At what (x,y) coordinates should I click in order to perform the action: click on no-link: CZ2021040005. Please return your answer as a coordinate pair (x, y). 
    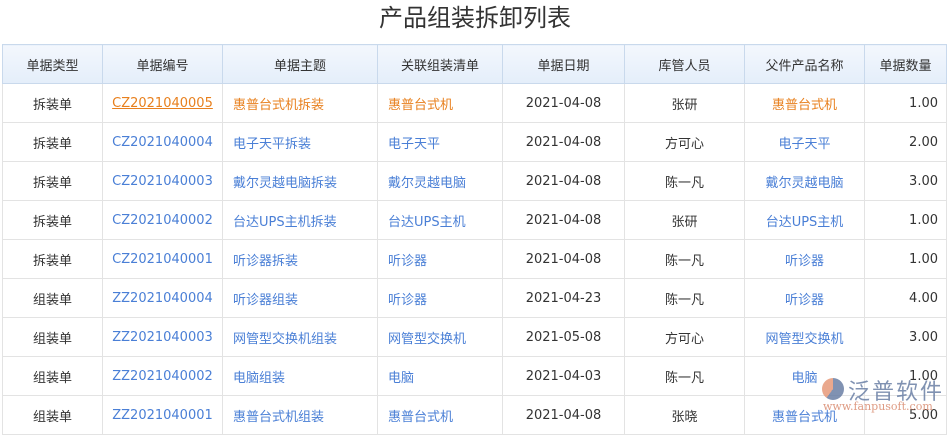
    Looking at the image, I should click on (162, 103).